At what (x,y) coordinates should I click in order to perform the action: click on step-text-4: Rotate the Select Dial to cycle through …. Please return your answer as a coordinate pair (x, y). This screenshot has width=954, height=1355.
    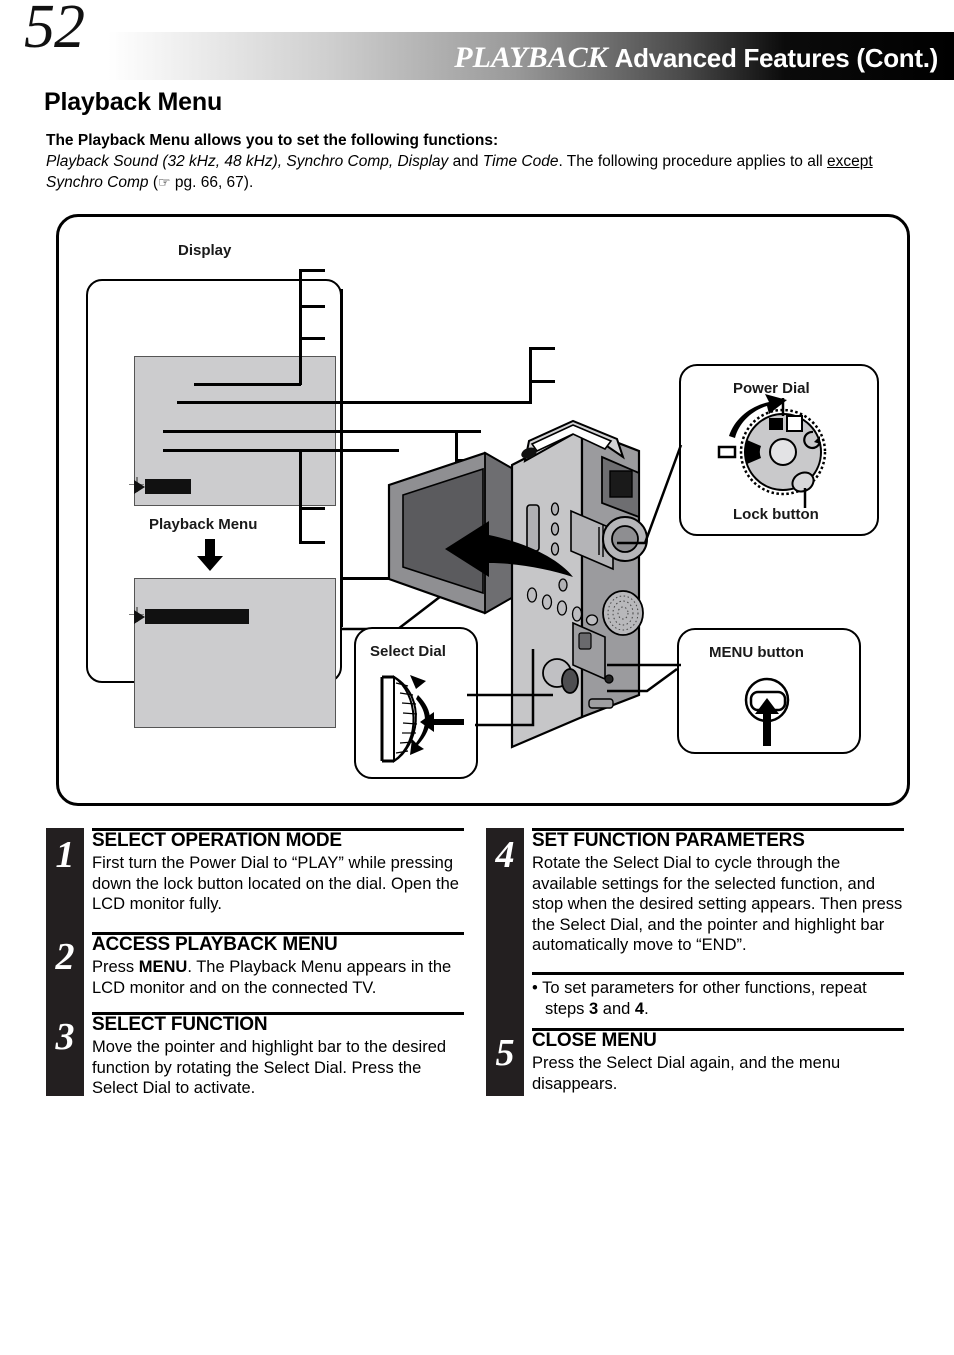
    Looking at the image, I should click on (717, 904).